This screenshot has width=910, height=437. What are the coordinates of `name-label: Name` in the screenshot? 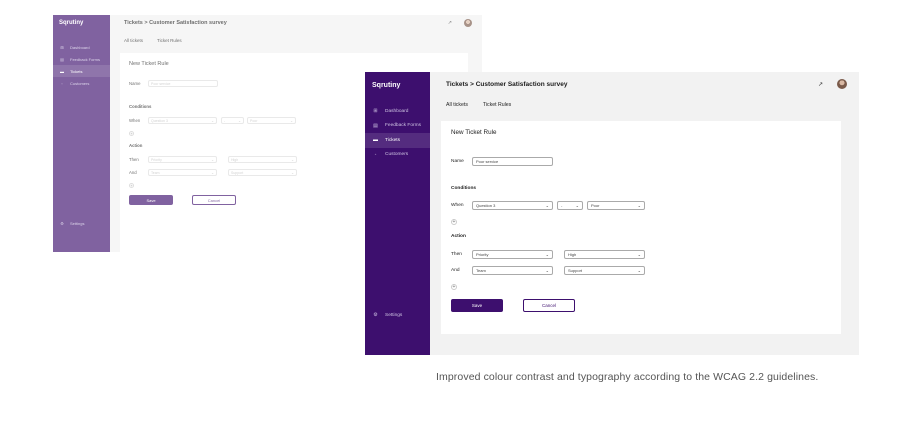 It's located at (457, 161).